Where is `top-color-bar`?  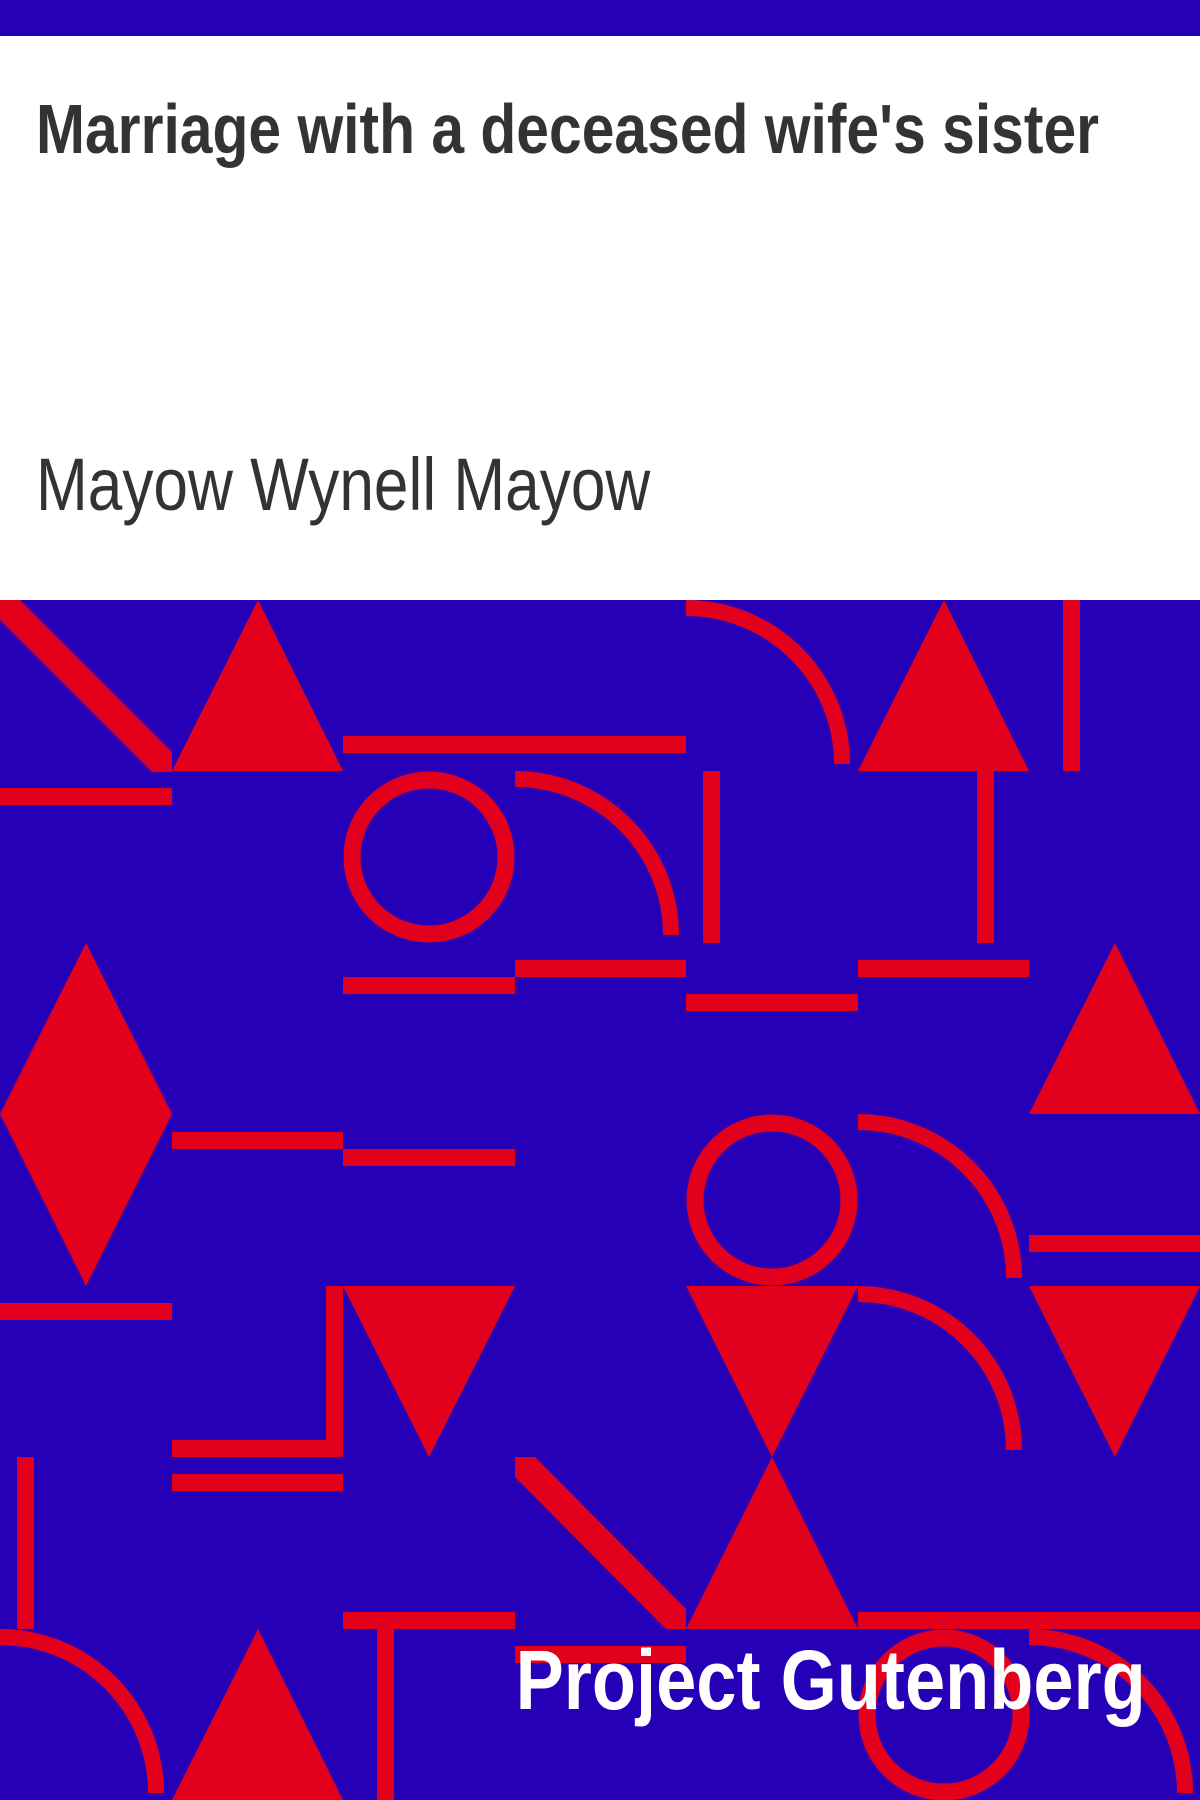
top-color-bar is located at coordinates (600, 18).